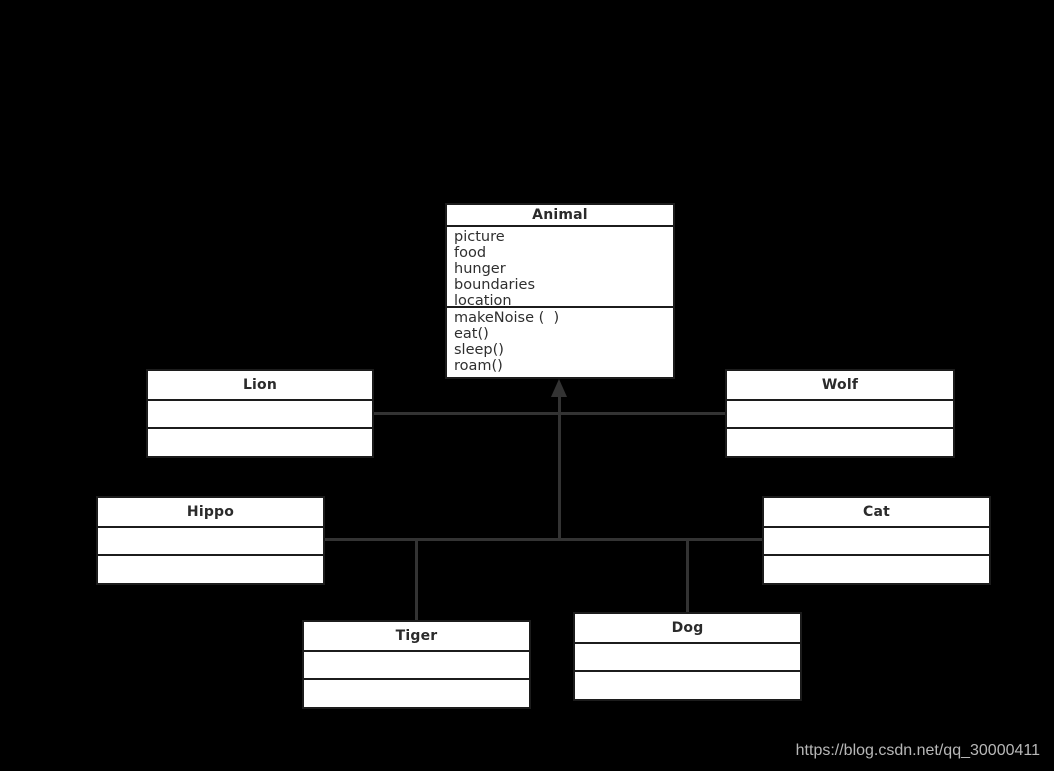  Describe the element at coordinates (560, 215) in the screenshot. I see `uml-class-animal-title: Animal` at that location.